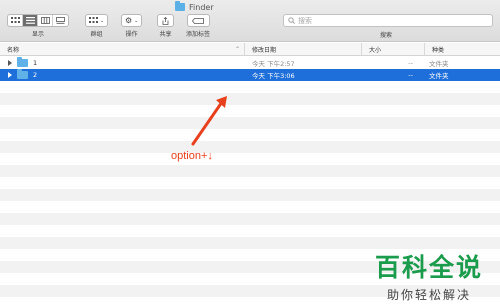  What do you see at coordinates (122, 49) in the screenshot?
I see `column-name: 名称 ⌃` at bounding box center [122, 49].